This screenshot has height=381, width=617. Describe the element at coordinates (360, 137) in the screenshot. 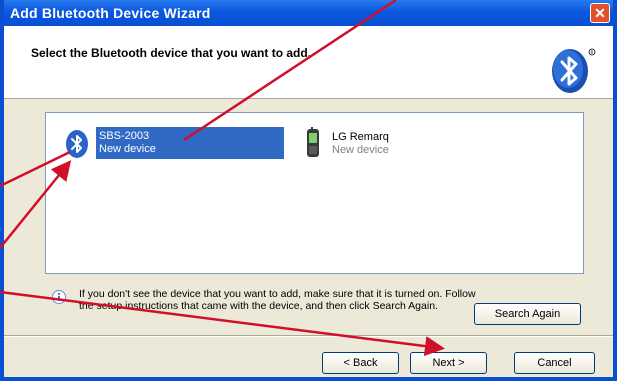

I see `device-name: LG Remarq` at that location.